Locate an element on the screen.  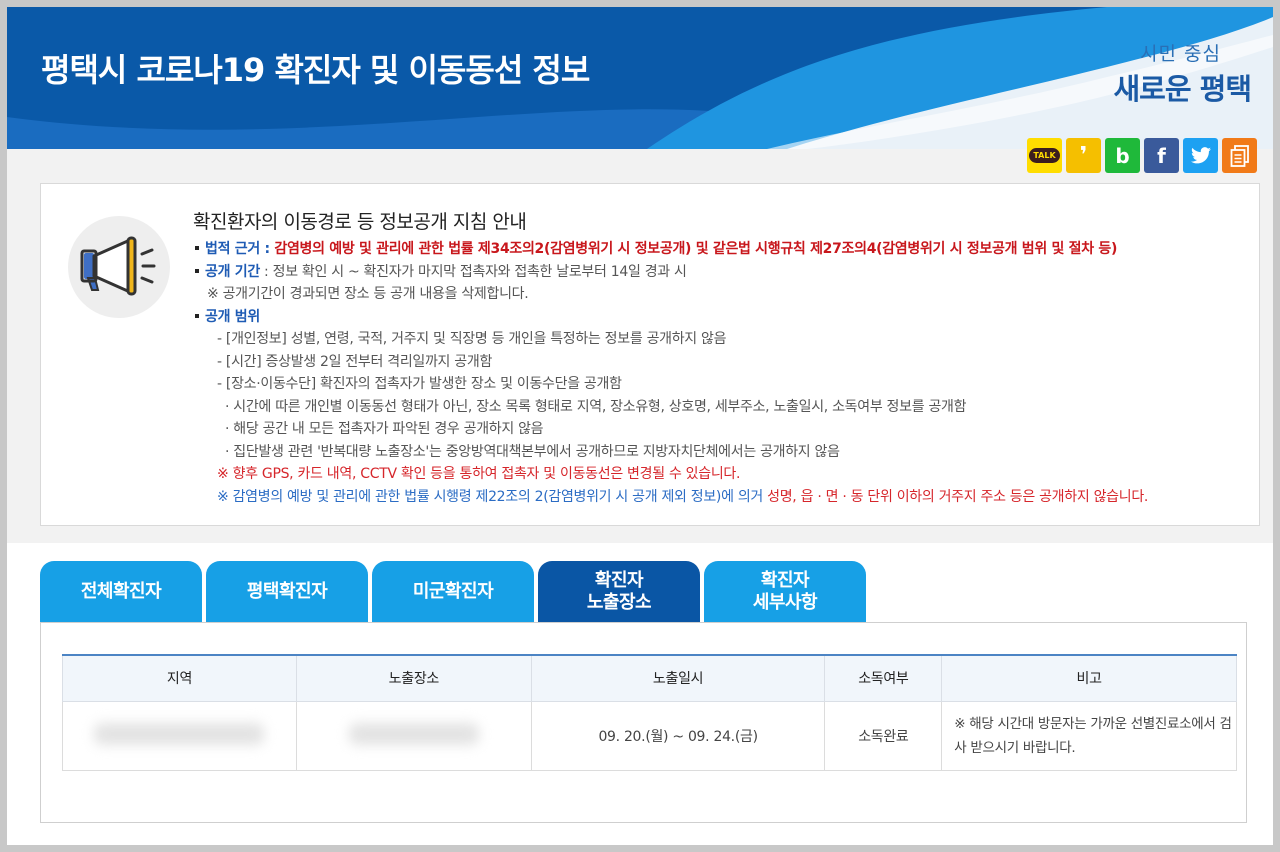
band-icon: b is located at coordinates (1122, 155).